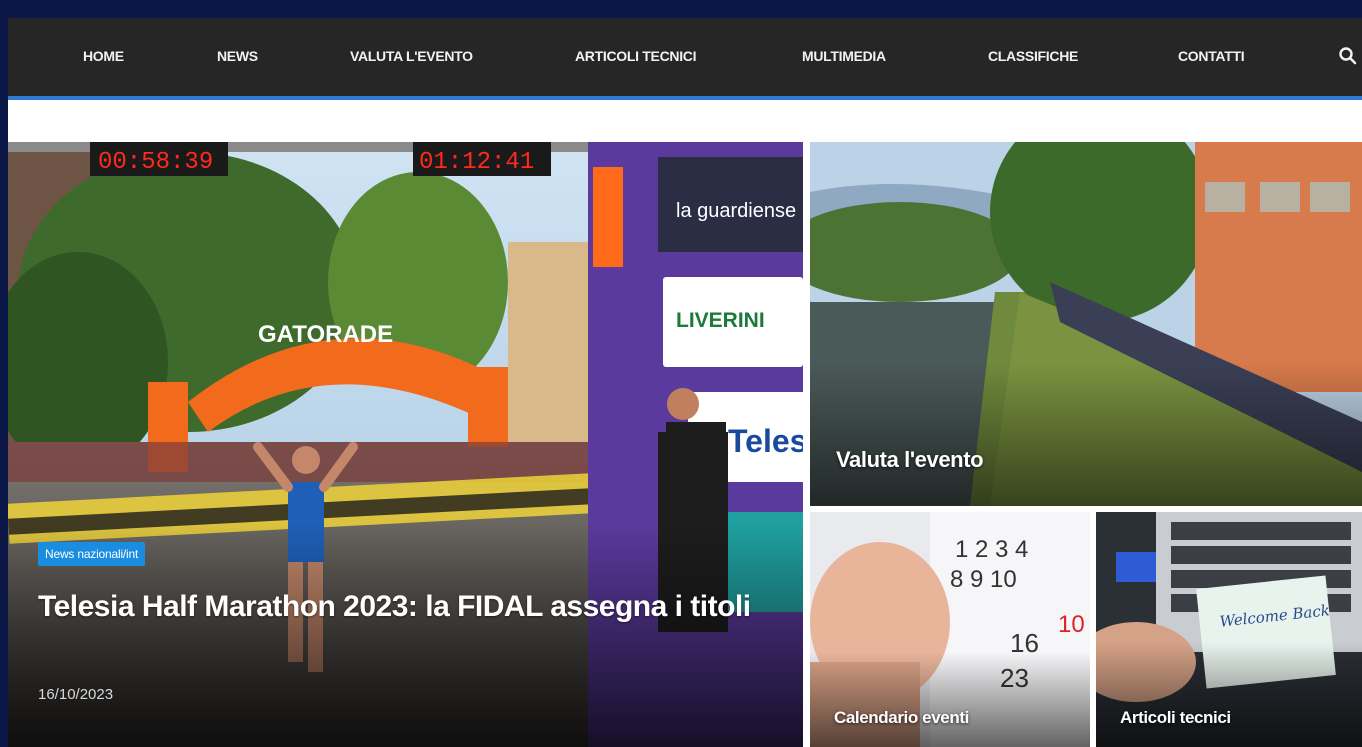 The height and width of the screenshot is (747, 1362). I want to click on svg-text: 00:58:39, so click(155, 162).